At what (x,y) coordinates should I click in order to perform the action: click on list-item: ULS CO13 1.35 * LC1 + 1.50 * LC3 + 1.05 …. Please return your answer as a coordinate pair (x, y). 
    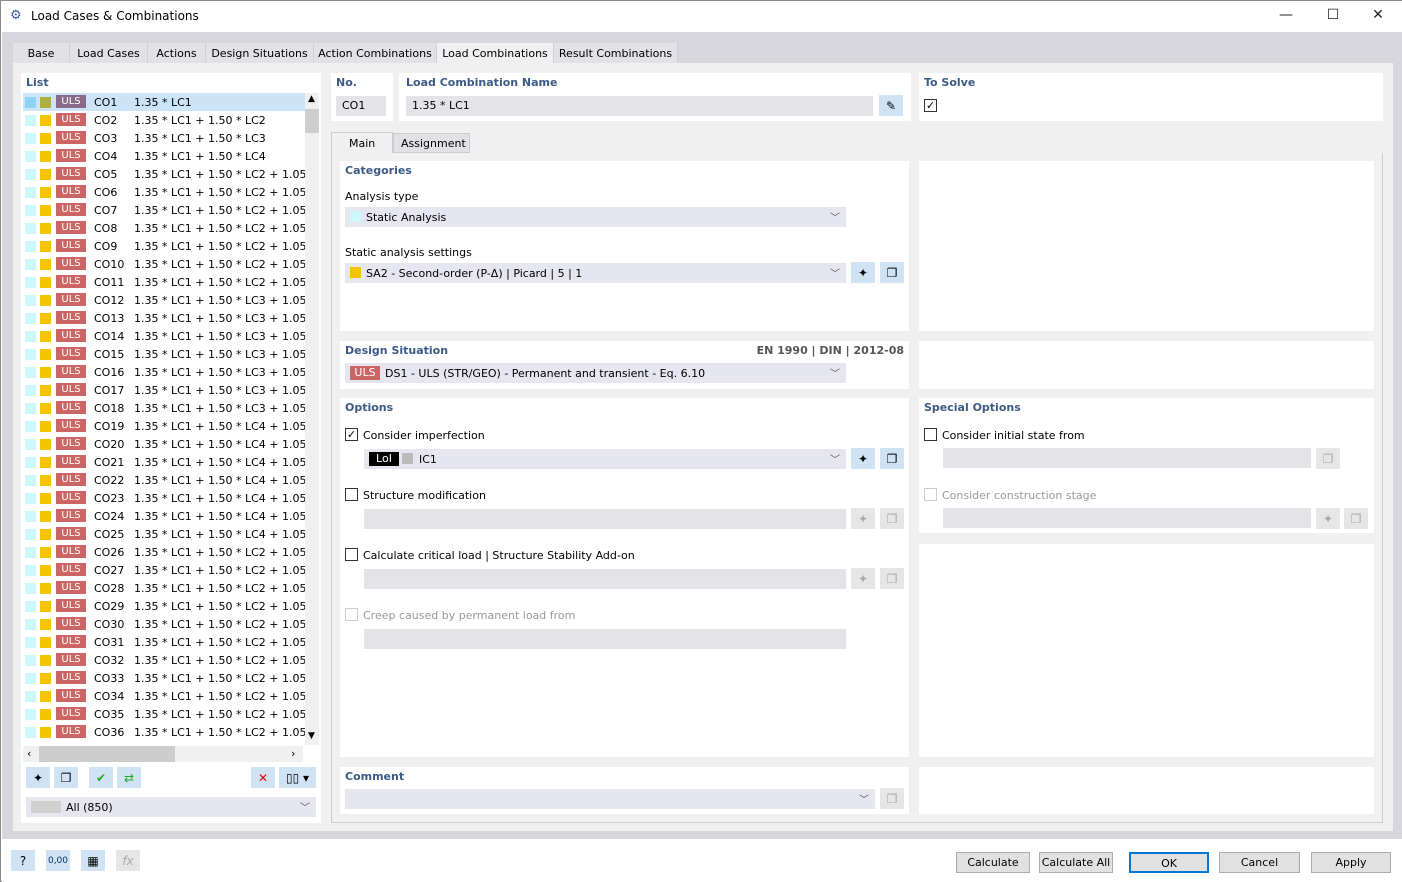
    Looking at the image, I should click on (164, 318).